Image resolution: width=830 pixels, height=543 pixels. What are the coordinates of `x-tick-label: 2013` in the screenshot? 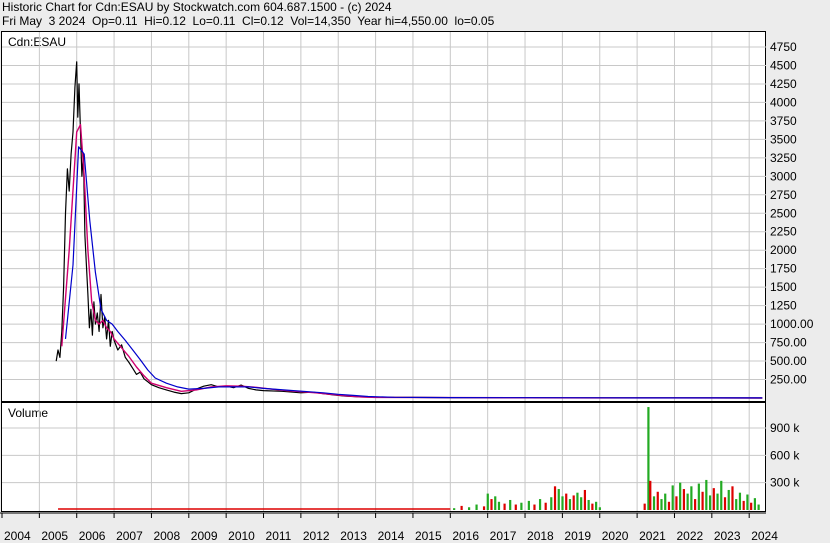 It's located at (353, 536).